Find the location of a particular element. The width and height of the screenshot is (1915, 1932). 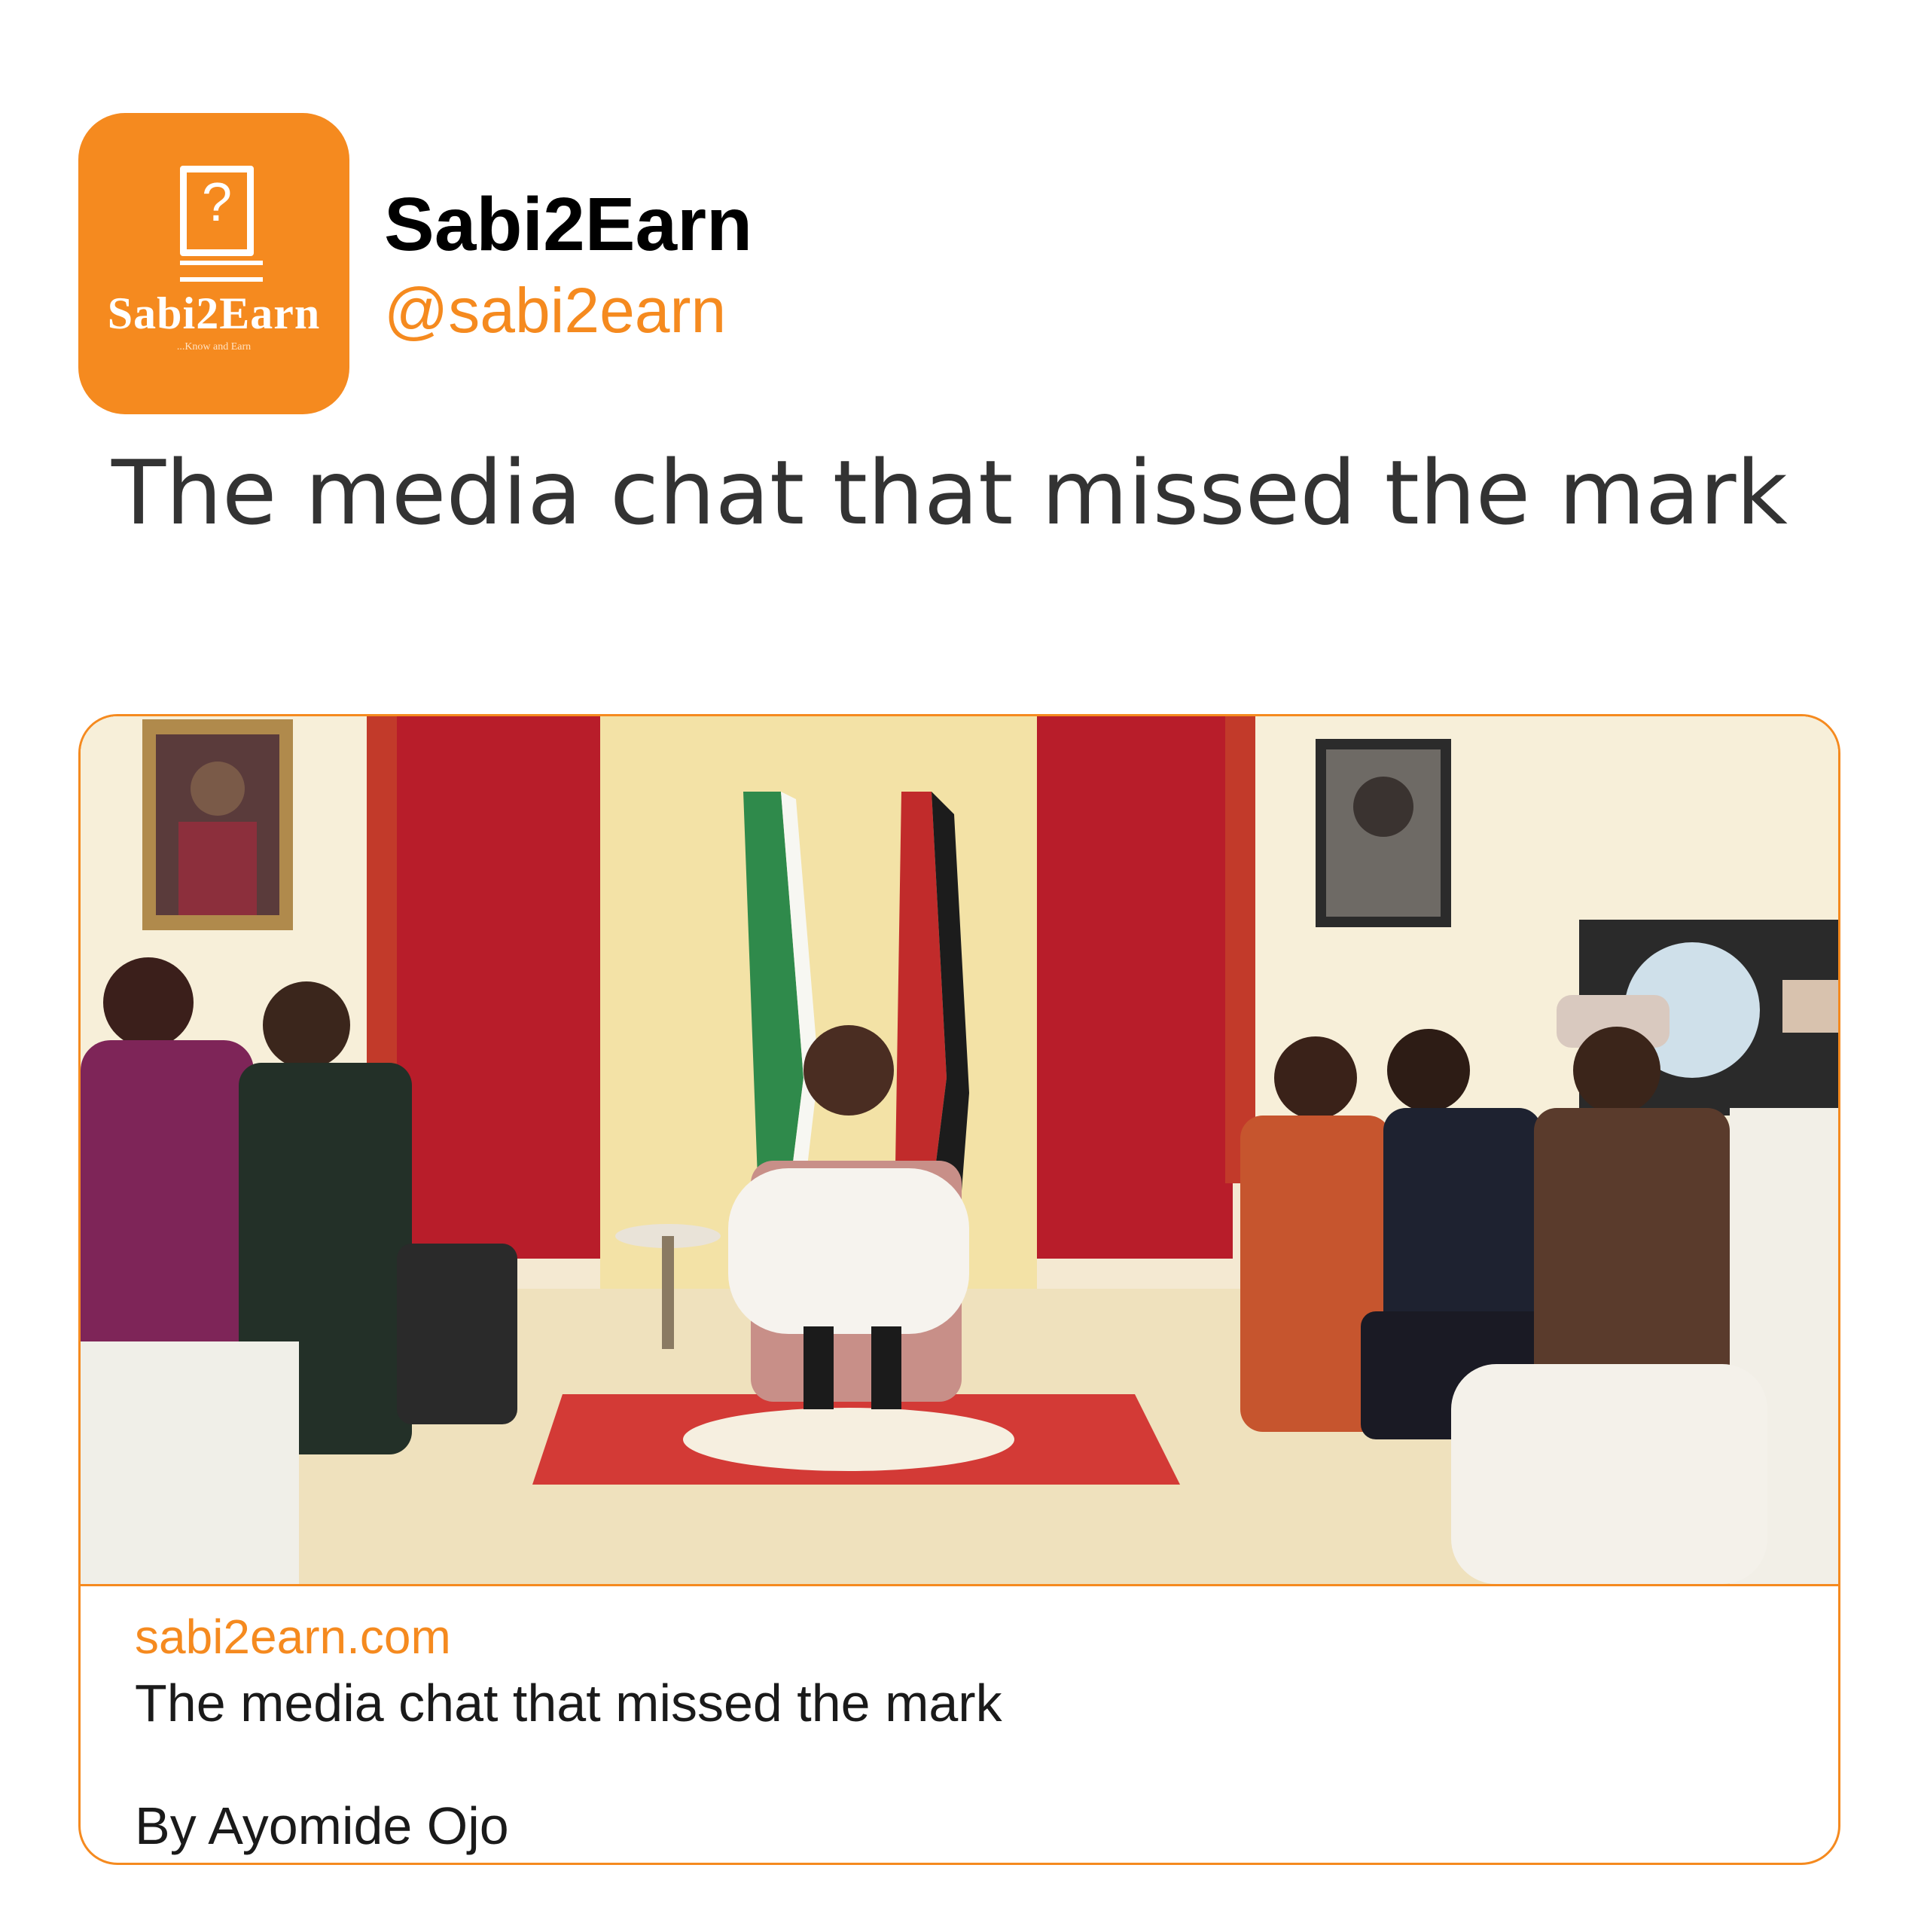

central-figure is located at coordinates (848, 1251).